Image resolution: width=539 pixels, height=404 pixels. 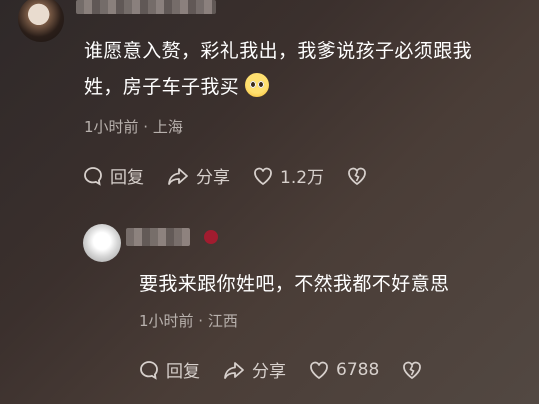 I want to click on pleading-face-emoji-icon, so click(x=257, y=85).